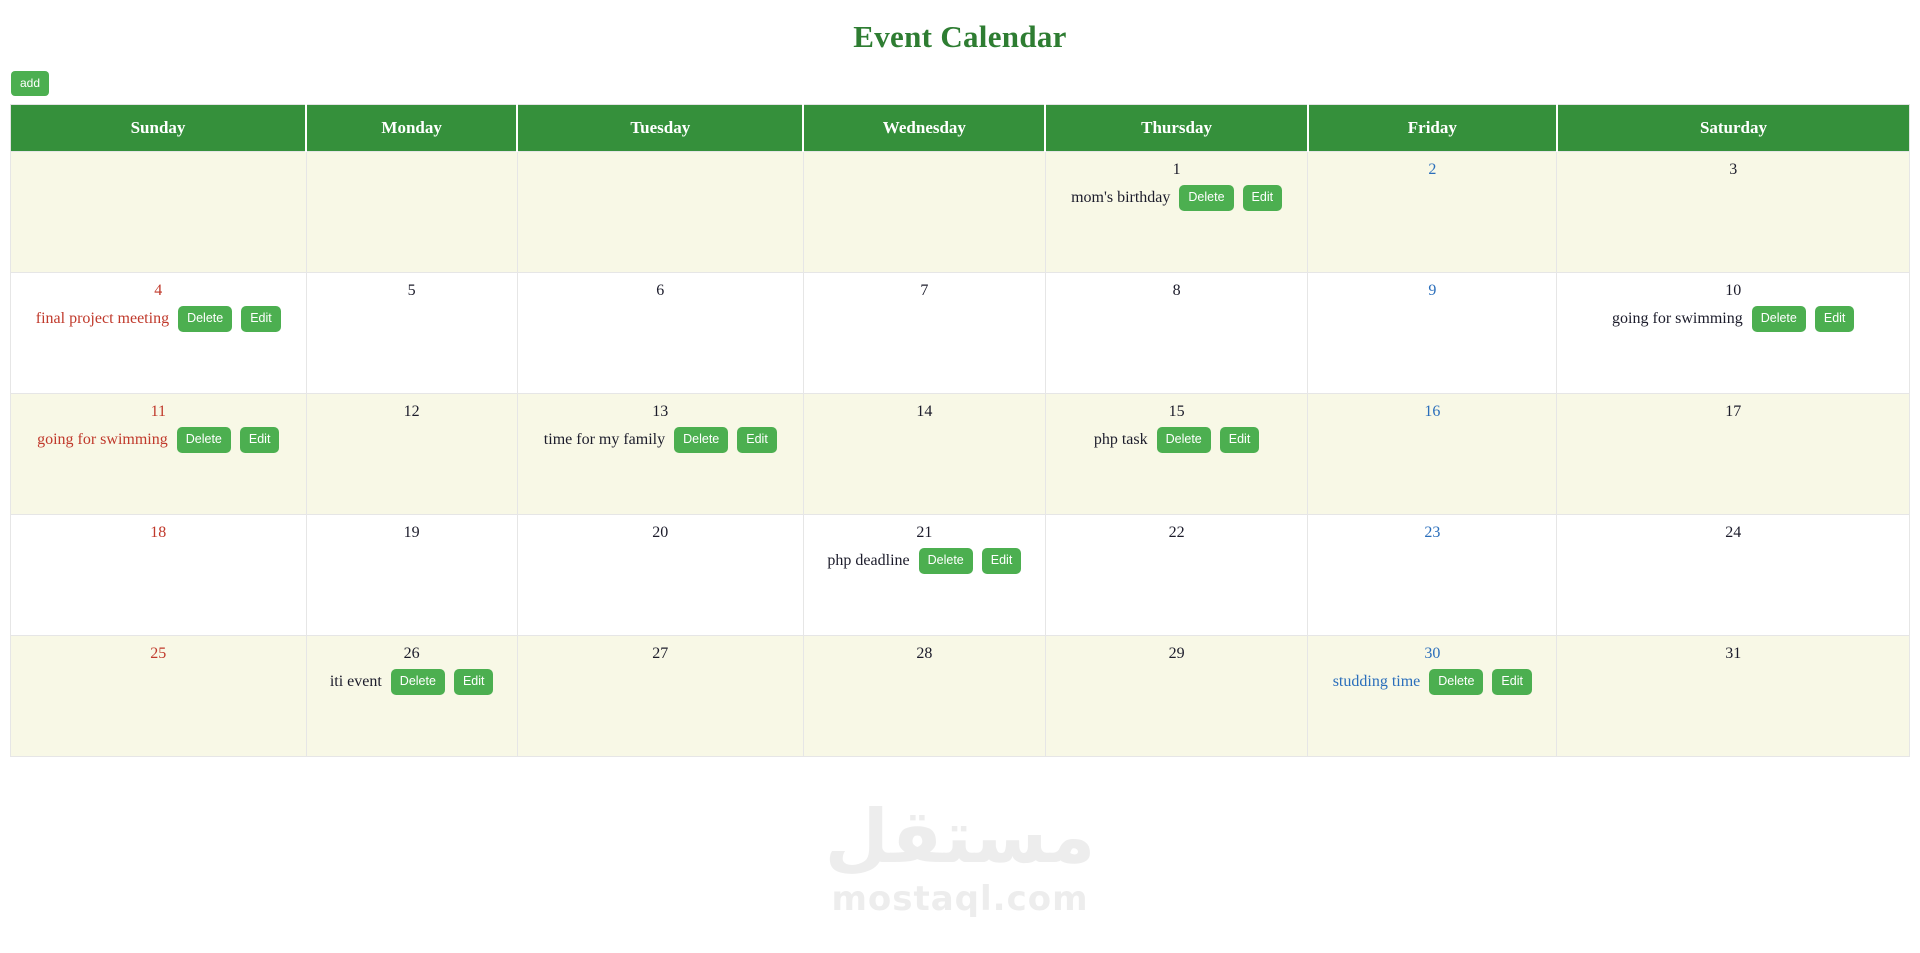 The image size is (1920, 953). I want to click on calendar-day-cell: 4 final project meeting Delete Edit, so click(158, 333).